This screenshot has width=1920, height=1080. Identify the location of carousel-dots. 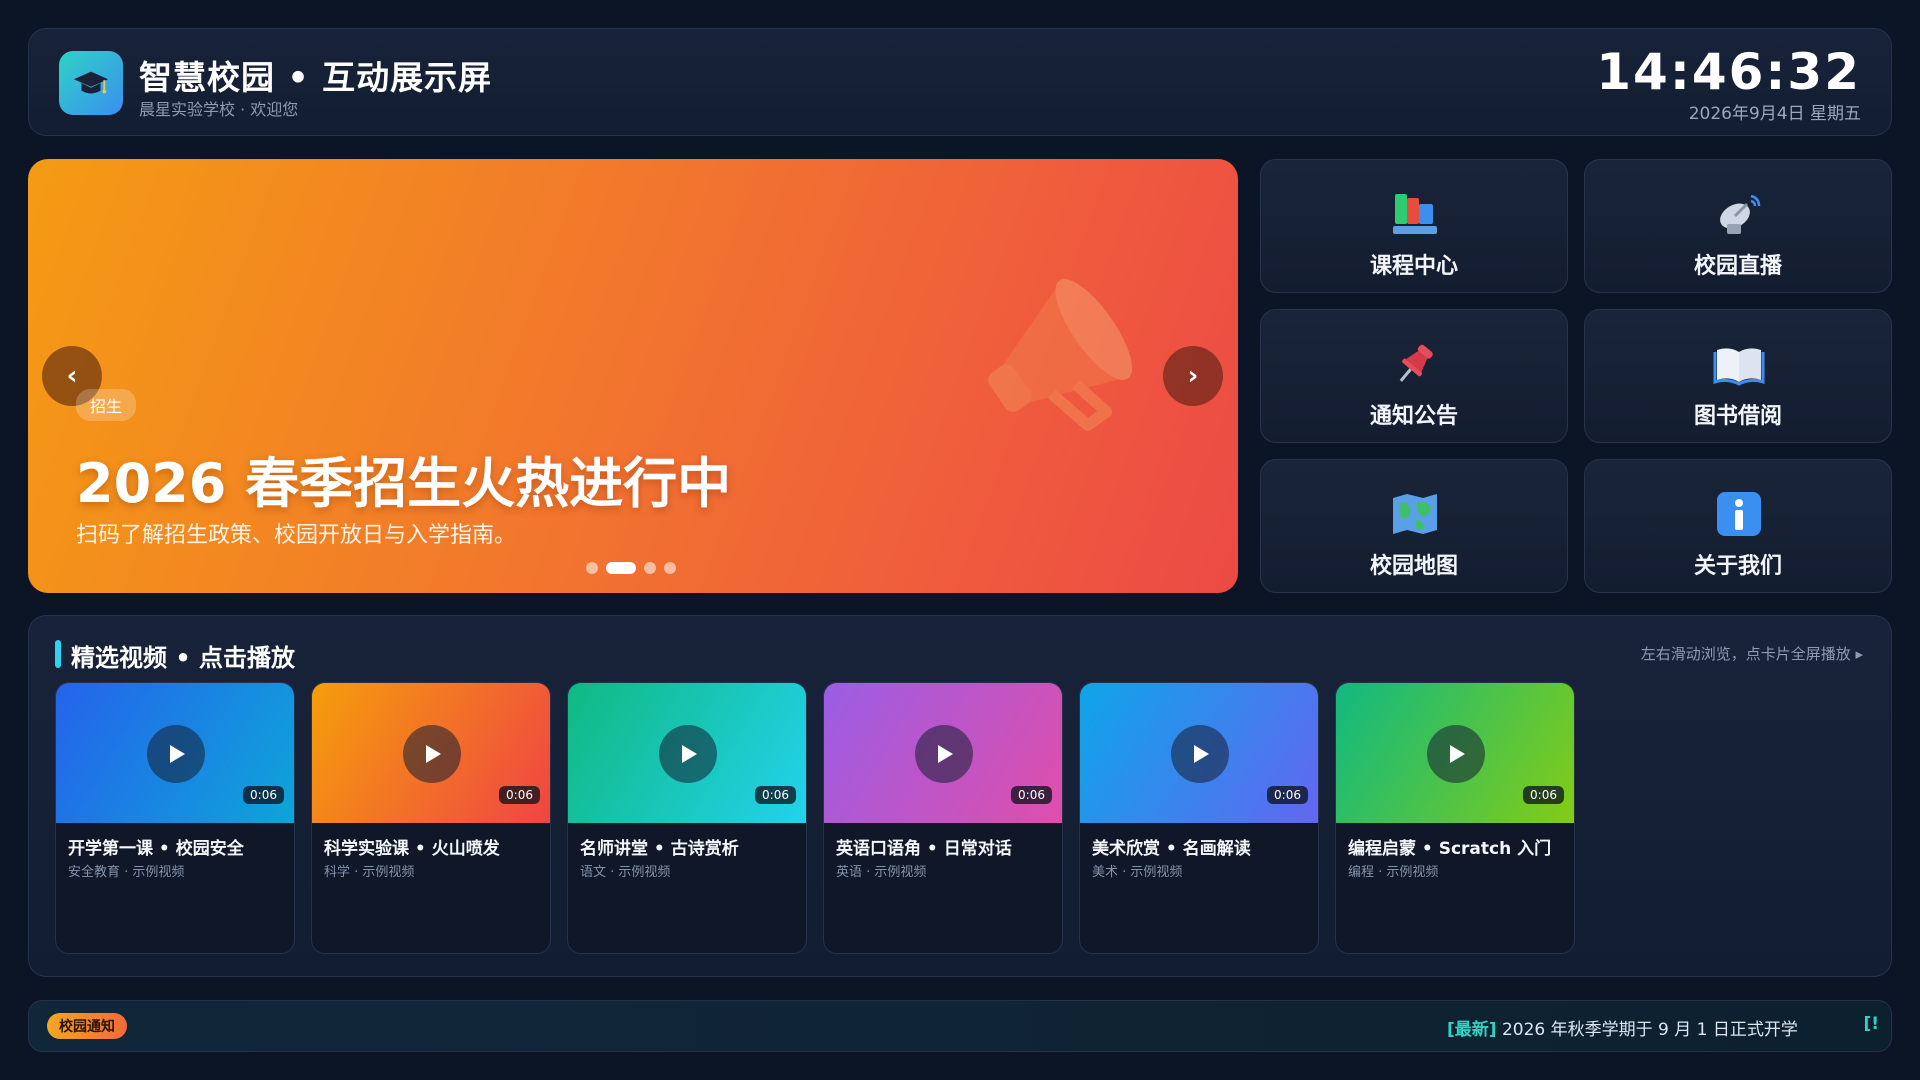
(631, 568).